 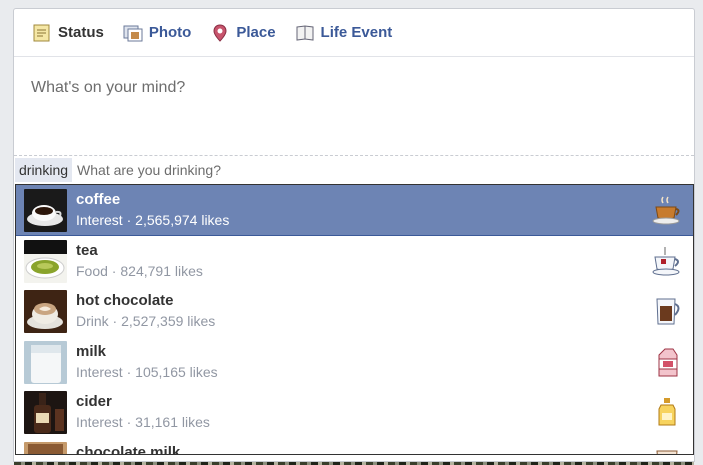 I want to click on composer-tabs: Status Photo Place Life Event, so click(x=354, y=33).